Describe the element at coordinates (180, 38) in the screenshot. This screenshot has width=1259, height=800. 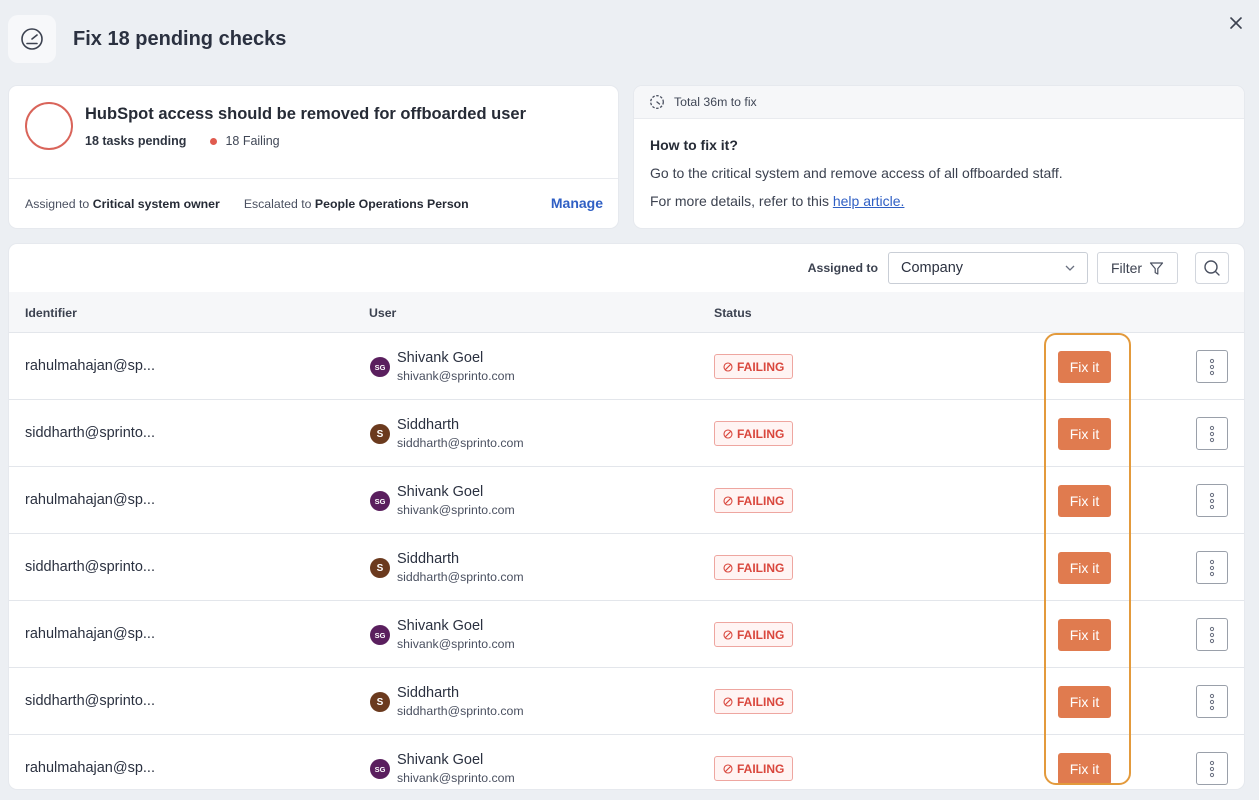
I see `page-title: Fix 18 pending checks` at that location.